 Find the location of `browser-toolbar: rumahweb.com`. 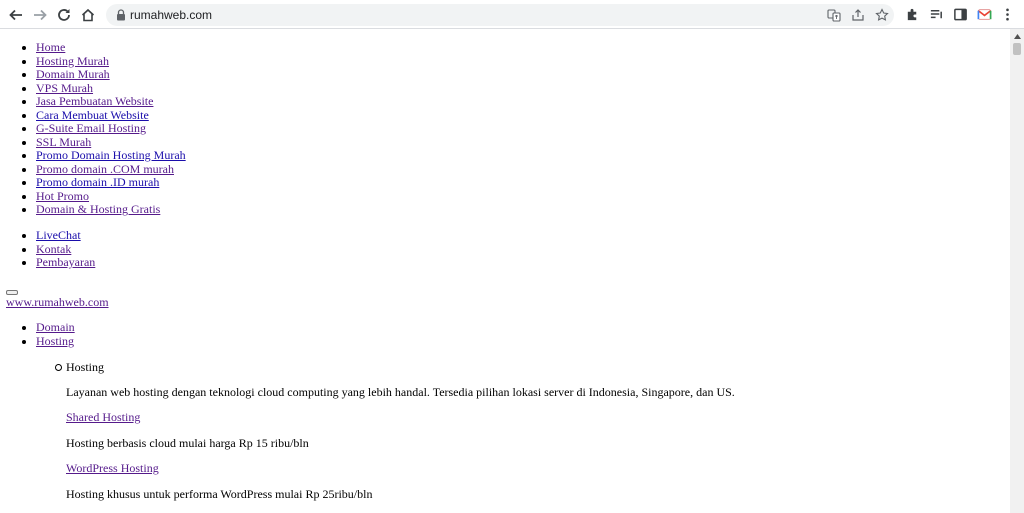

browser-toolbar: rumahweb.com is located at coordinates (512, 14).